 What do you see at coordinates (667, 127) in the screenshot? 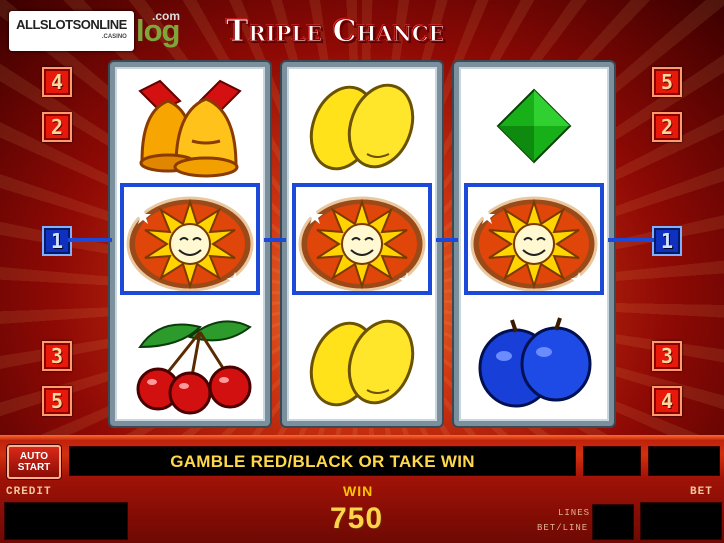
I see `line-marker-right-2: 2` at bounding box center [667, 127].